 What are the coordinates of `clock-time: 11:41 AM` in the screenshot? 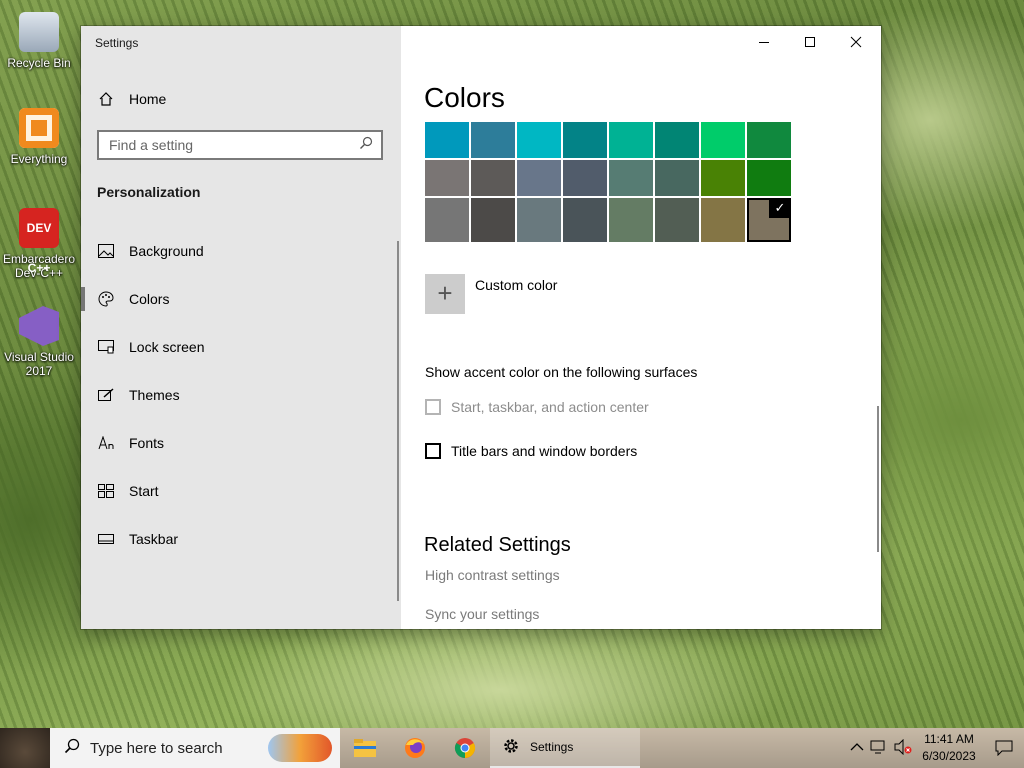 It's located at (949, 739).